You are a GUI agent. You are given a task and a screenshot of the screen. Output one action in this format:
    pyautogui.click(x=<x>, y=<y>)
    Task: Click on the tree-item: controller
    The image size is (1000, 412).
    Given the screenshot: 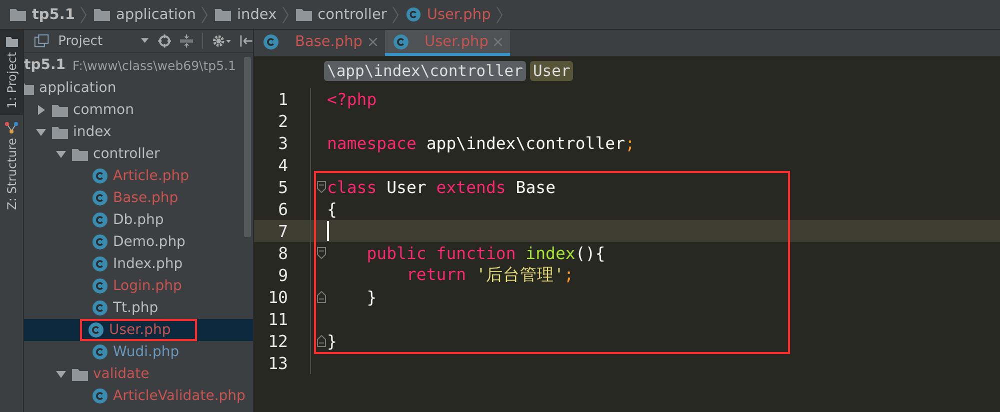 What is the action you would take?
    pyautogui.click(x=138, y=154)
    